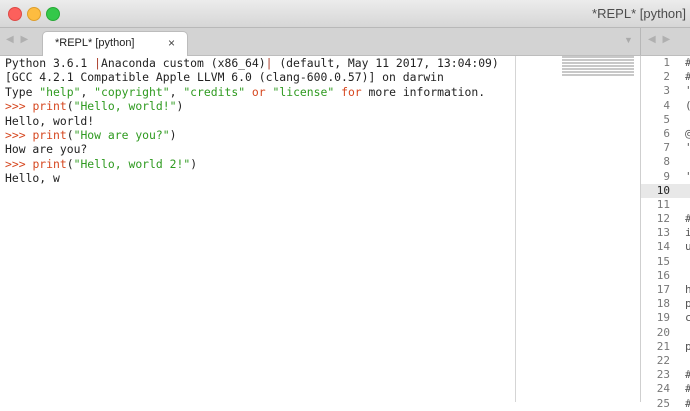 The image size is (690, 411). Describe the element at coordinates (657, 148) in the screenshot. I see `line-number: 7` at that location.